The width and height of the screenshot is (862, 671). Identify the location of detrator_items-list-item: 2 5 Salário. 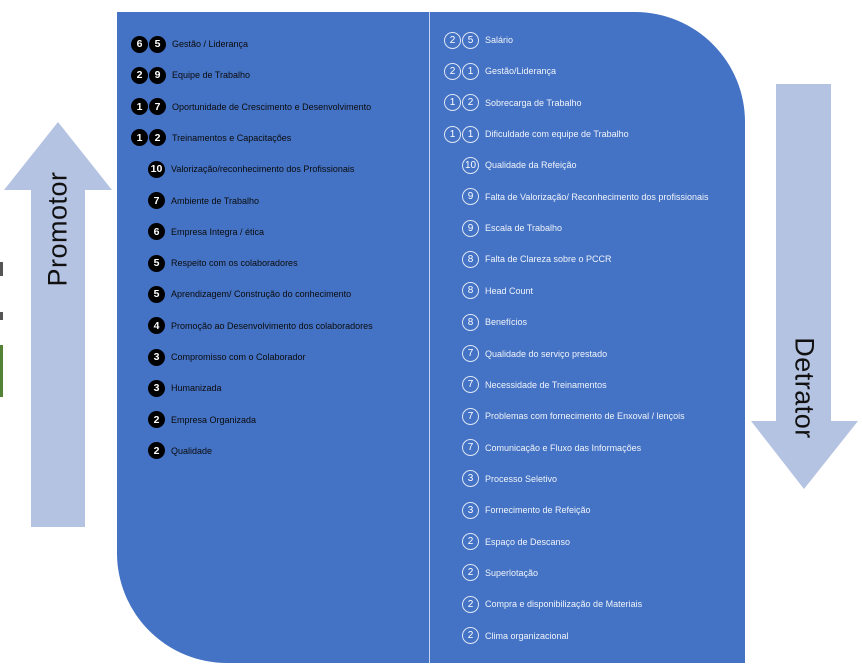
(478, 40).